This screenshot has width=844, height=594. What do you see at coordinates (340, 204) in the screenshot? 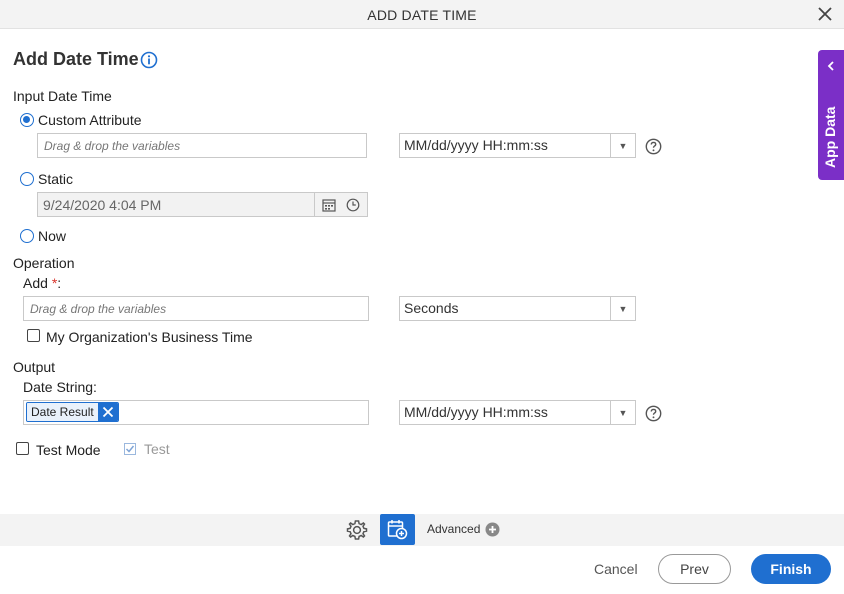
I see `datetime-picker-buttons` at bounding box center [340, 204].